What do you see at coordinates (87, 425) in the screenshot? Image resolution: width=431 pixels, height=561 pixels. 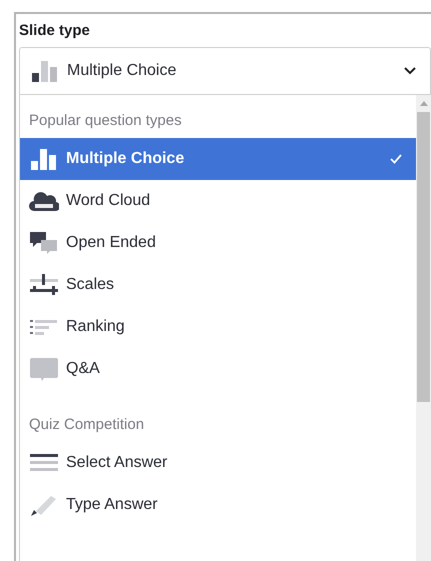 I see `group-header: Quiz Competition` at bounding box center [87, 425].